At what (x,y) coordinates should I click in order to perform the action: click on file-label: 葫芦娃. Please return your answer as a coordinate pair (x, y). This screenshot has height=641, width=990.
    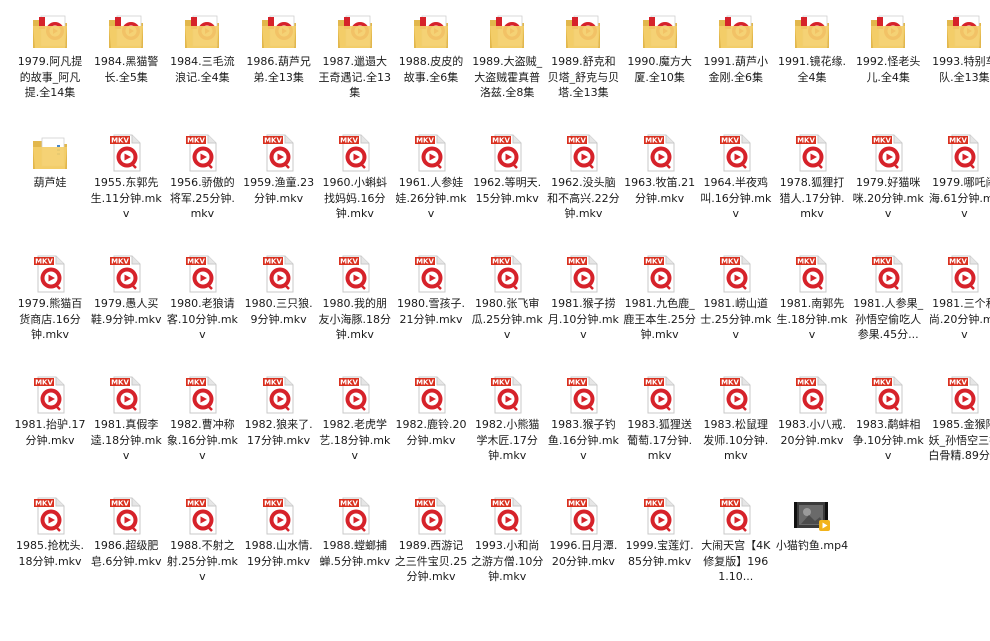
    Looking at the image, I should click on (50, 182).